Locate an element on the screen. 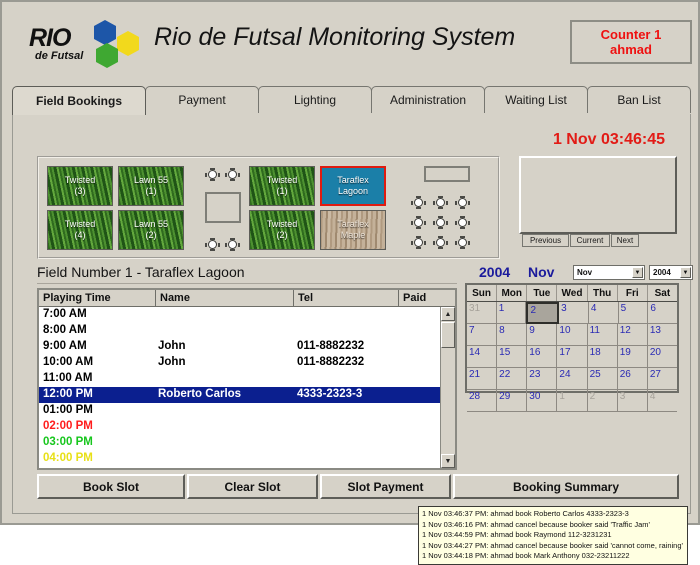  clear-slot-button: Clear Slot is located at coordinates (252, 486).